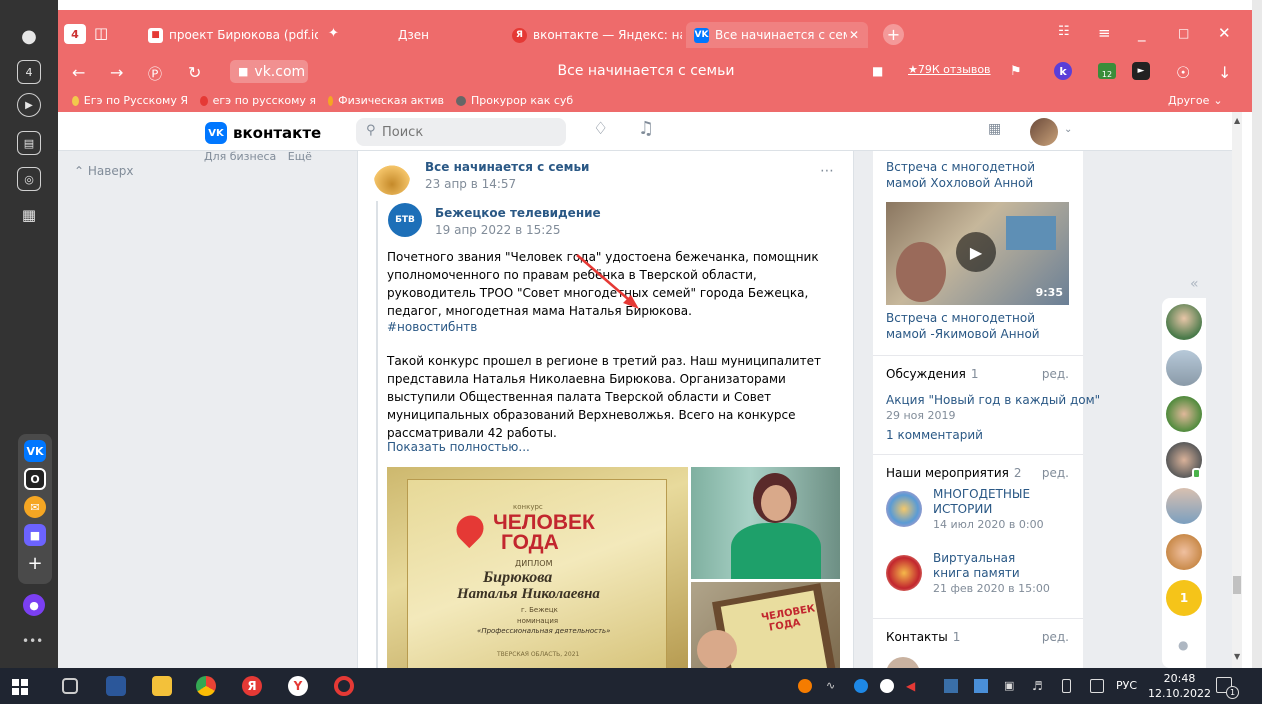  I want to click on yandex-browser-icon: Я, so click(252, 686).